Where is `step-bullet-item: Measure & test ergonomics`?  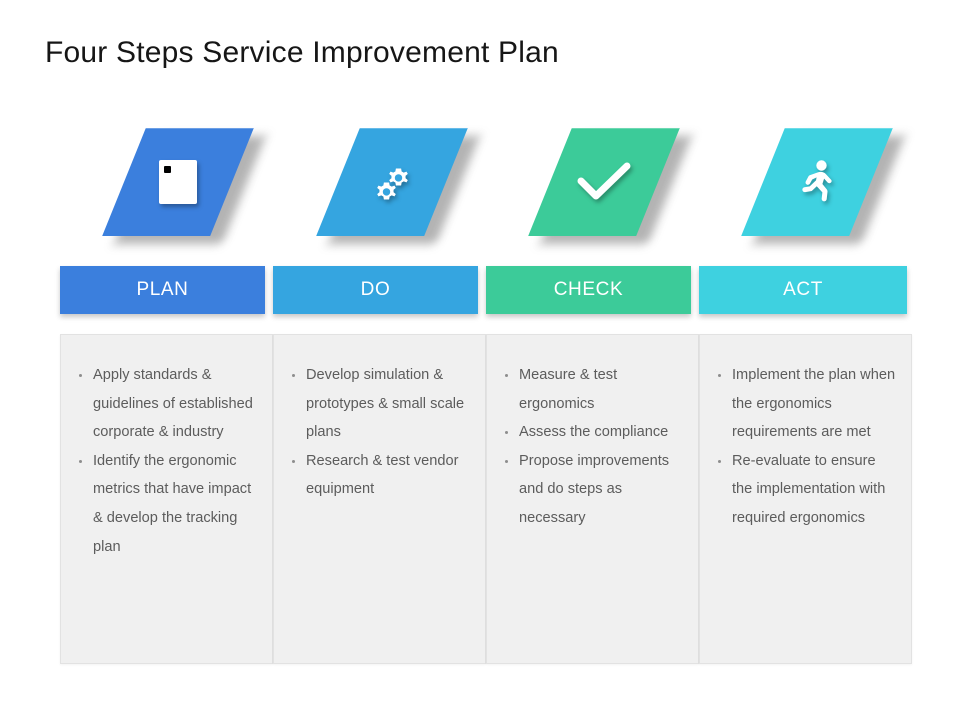 step-bullet-item: Measure & test ergonomics is located at coordinates (591, 389).